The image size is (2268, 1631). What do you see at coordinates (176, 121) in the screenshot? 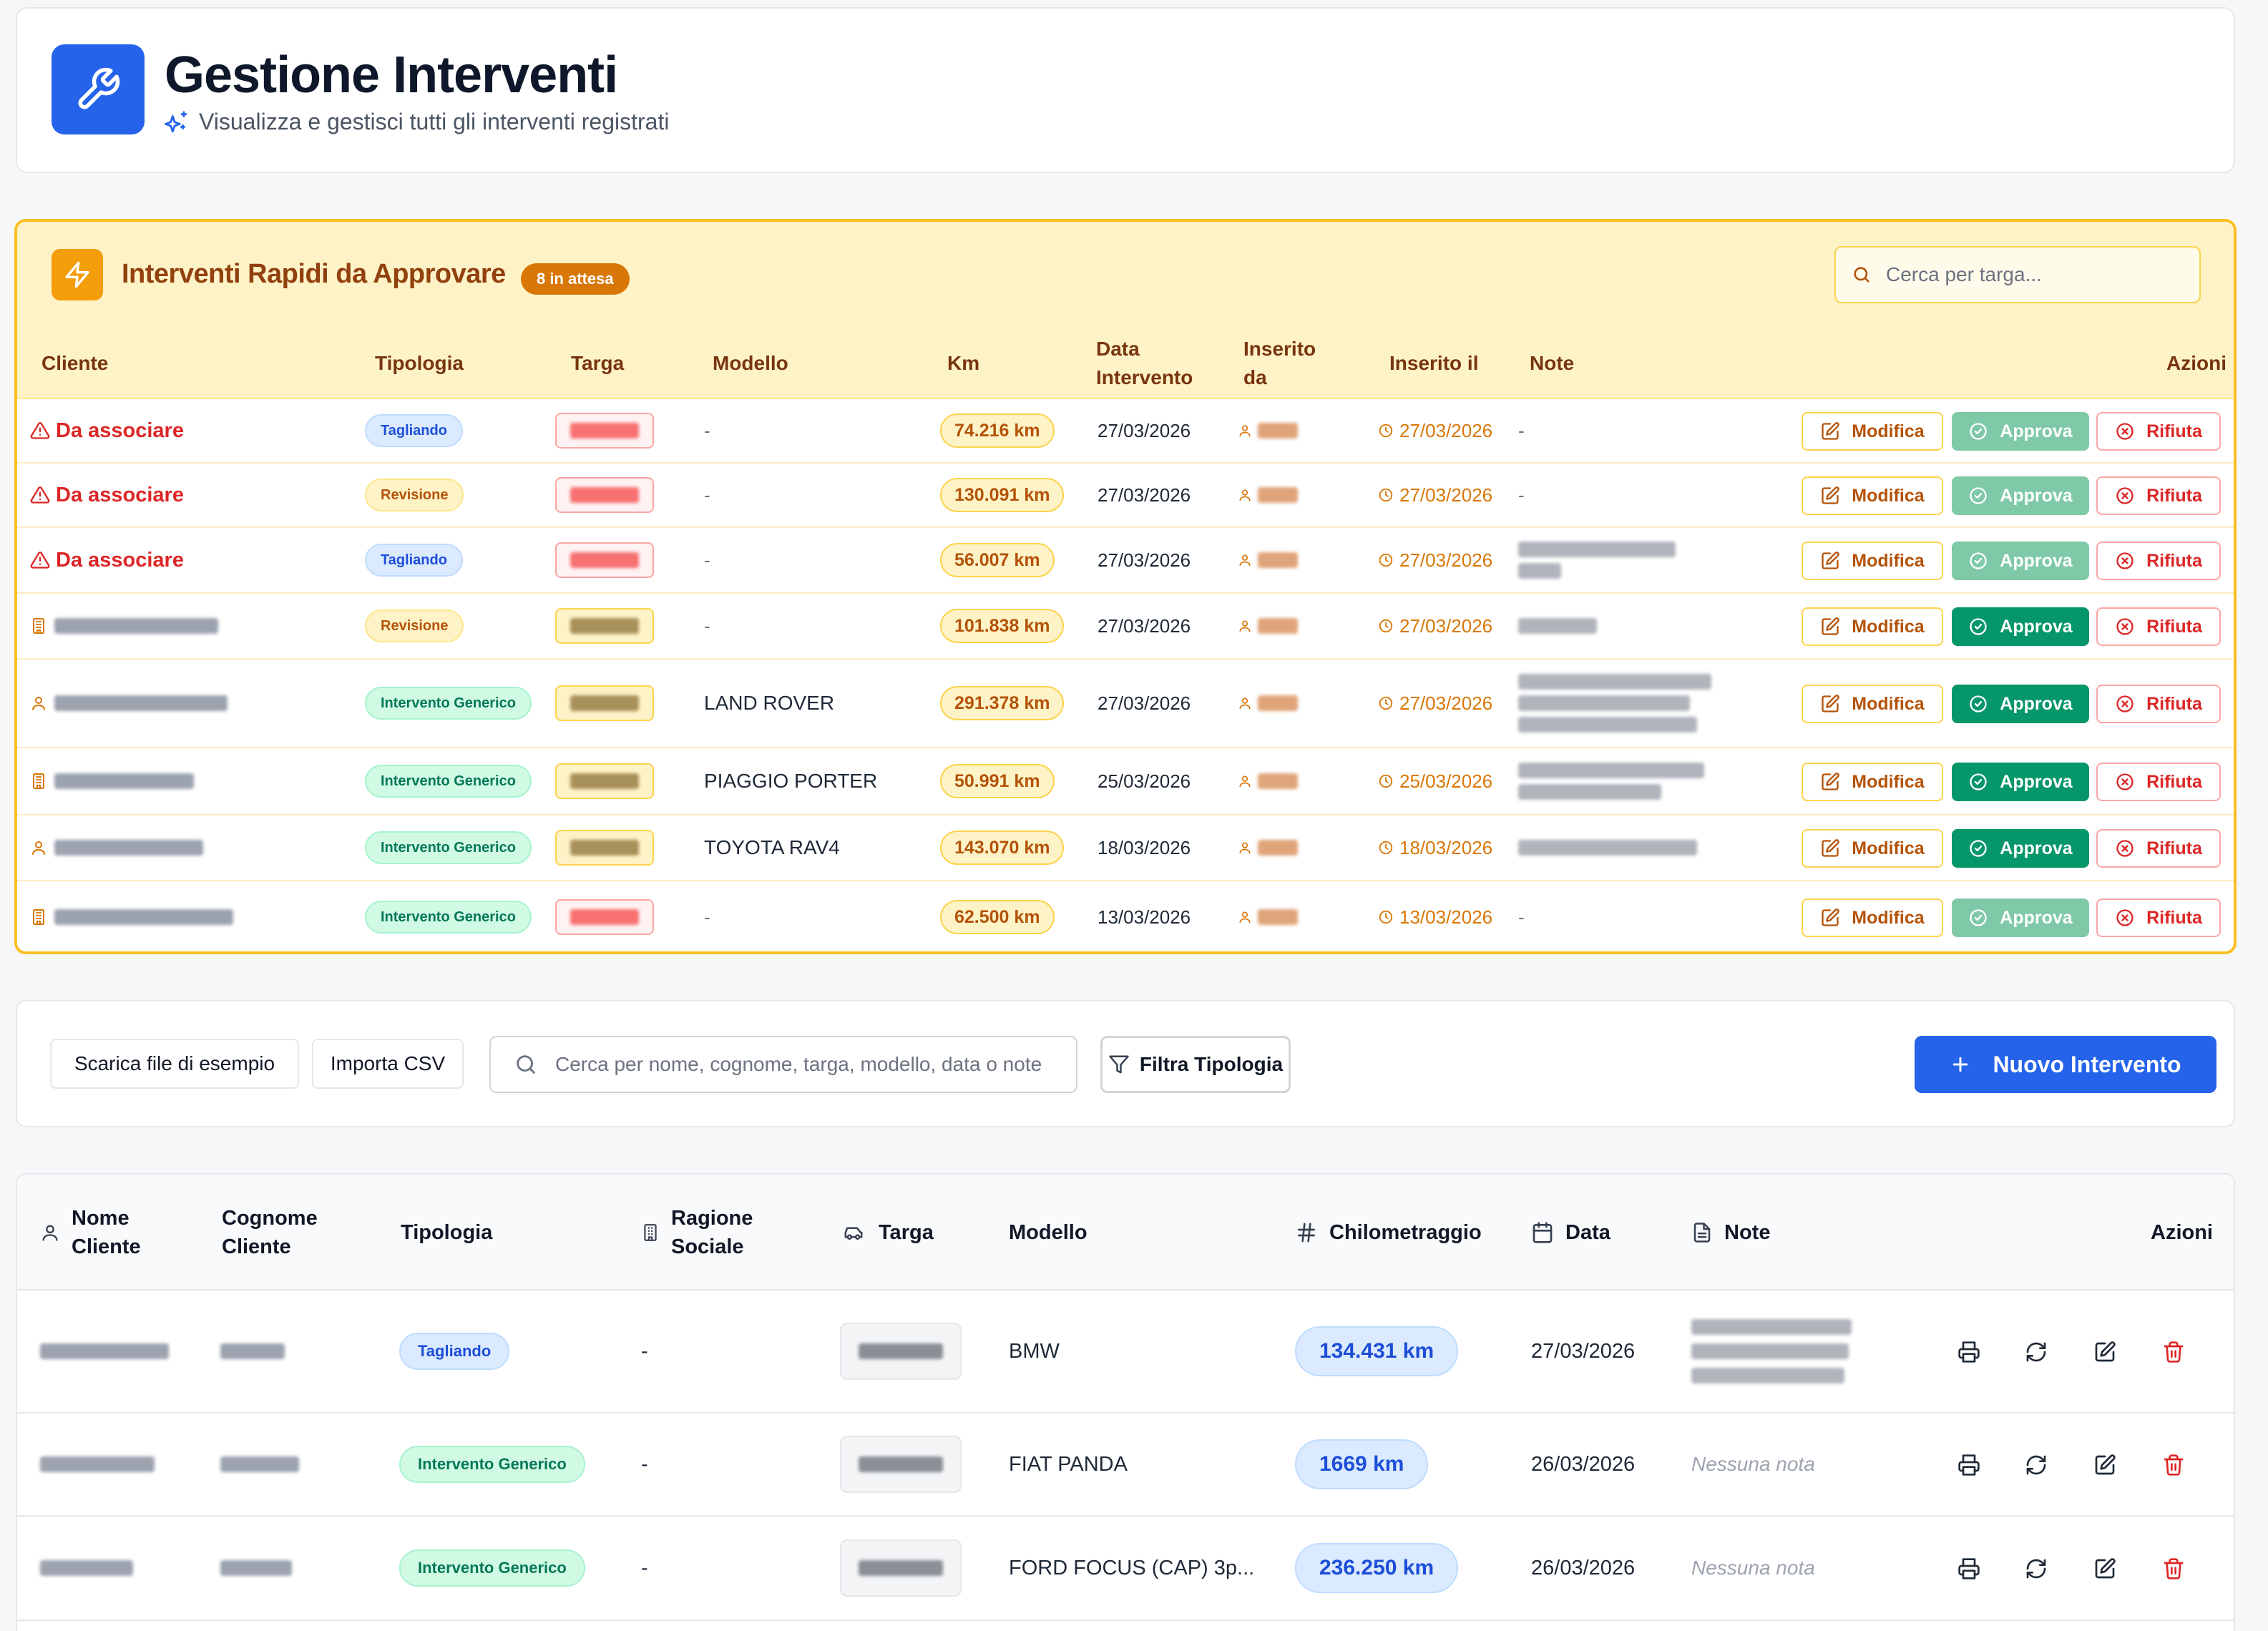
I see `sparkles-icon` at bounding box center [176, 121].